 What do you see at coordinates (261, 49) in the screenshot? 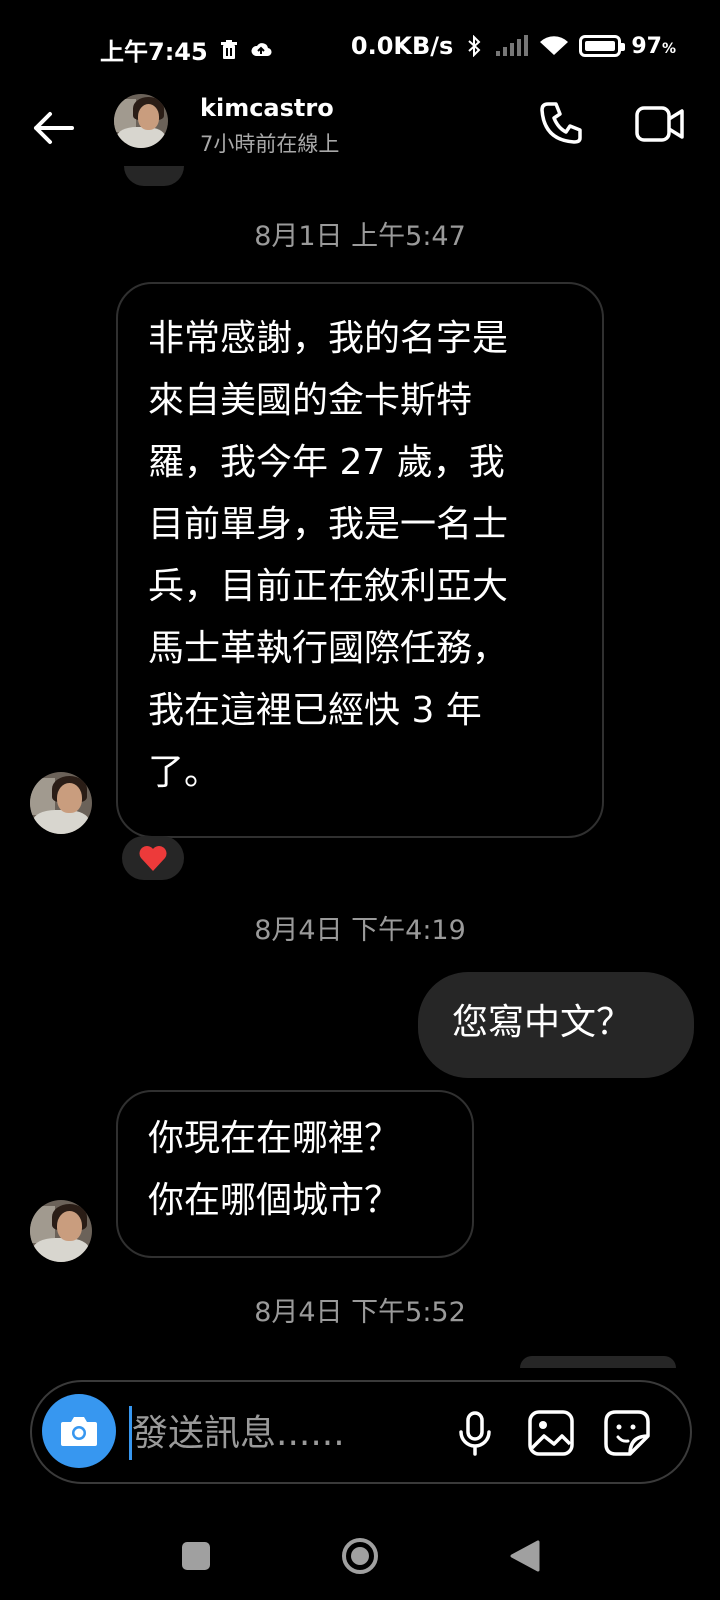
I see `cloud-upload-icon` at bounding box center [261, 49].